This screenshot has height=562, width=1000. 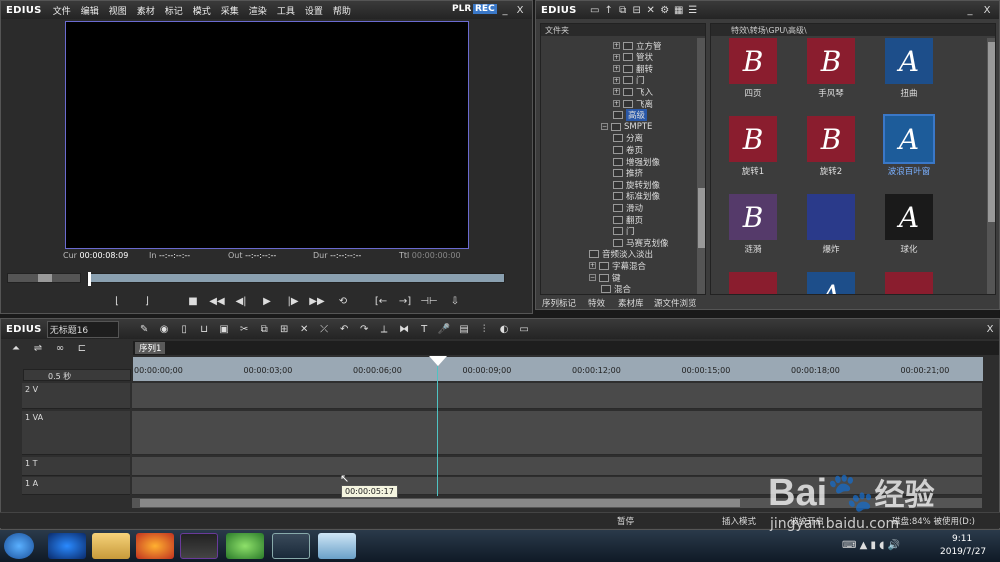 What do you see at coordinates (184, 329) in the screenshot?
I see `new-file-icon: ▯` at bounding box center [184, 329].